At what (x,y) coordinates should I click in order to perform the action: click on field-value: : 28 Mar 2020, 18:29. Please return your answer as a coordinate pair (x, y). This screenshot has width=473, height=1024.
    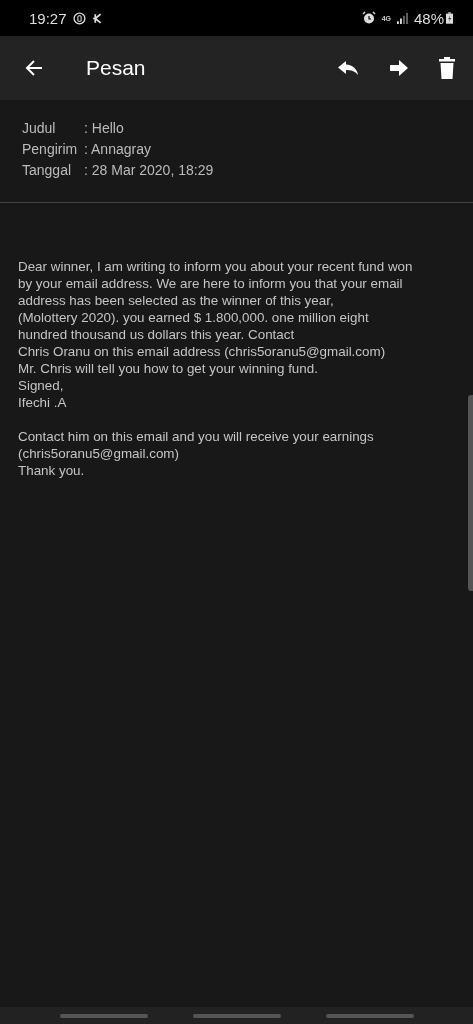
    Looking at the image, I should click on (149, 170).